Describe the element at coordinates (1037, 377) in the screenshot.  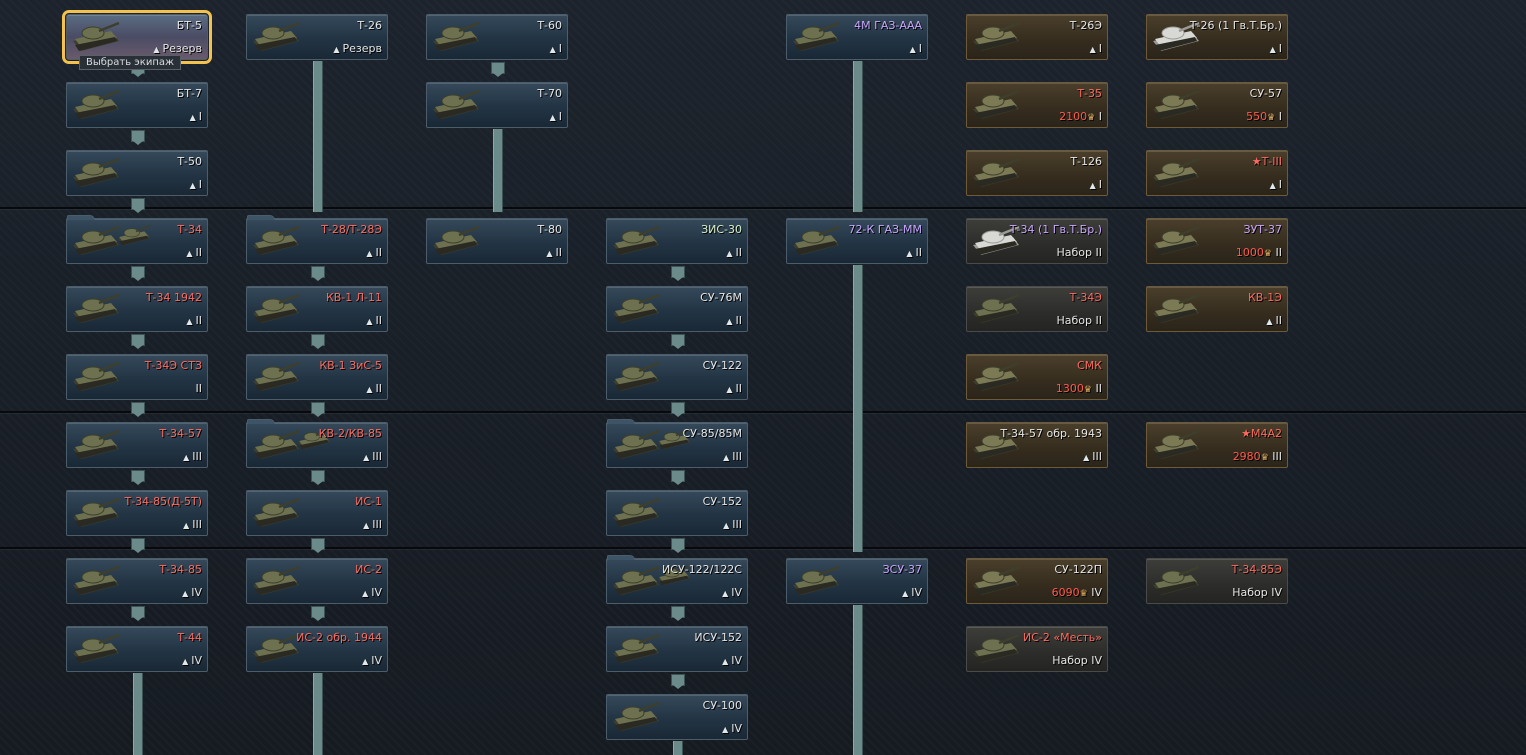
I see `vehicle-card-smk: СМК 1300♛ II` at that location.